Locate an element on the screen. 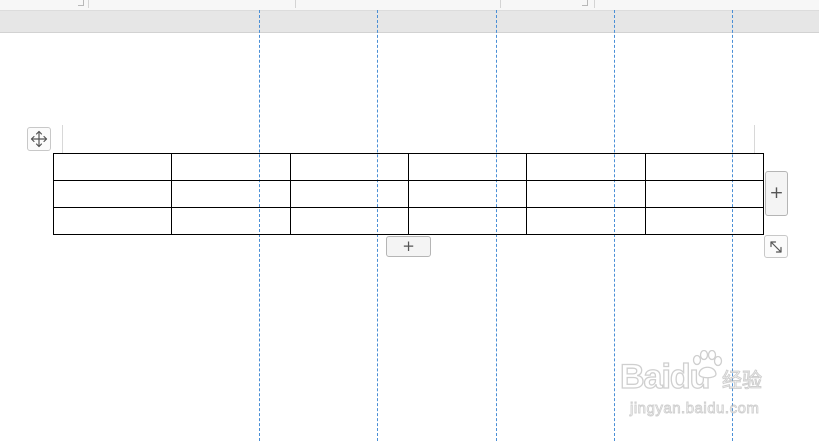 This screenshot has height=441, width=819. table-move-handle is located at coordinates (39, 139).